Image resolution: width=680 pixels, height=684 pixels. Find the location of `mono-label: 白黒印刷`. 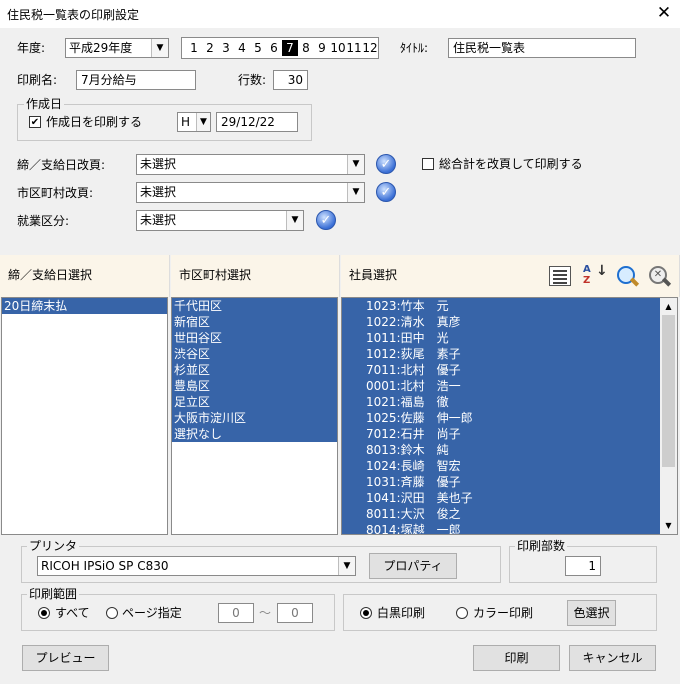

mono-label: 白黒印刷 is located at coordinates (401, 613).